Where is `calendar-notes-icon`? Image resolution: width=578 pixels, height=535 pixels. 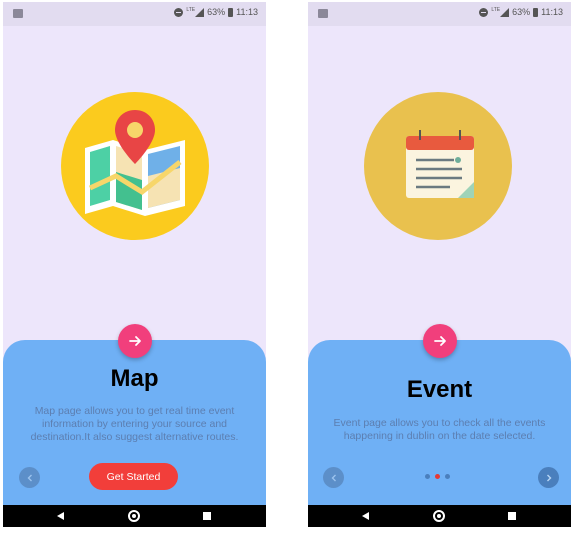
calendar-notes-icon is located at coordinates (440, 164).